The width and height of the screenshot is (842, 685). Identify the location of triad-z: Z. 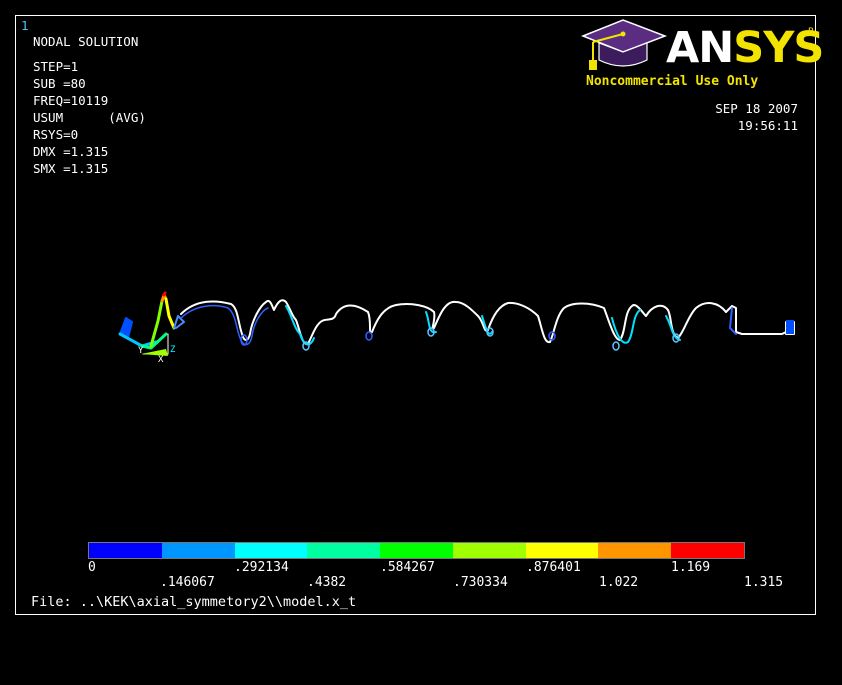
(173, 350).